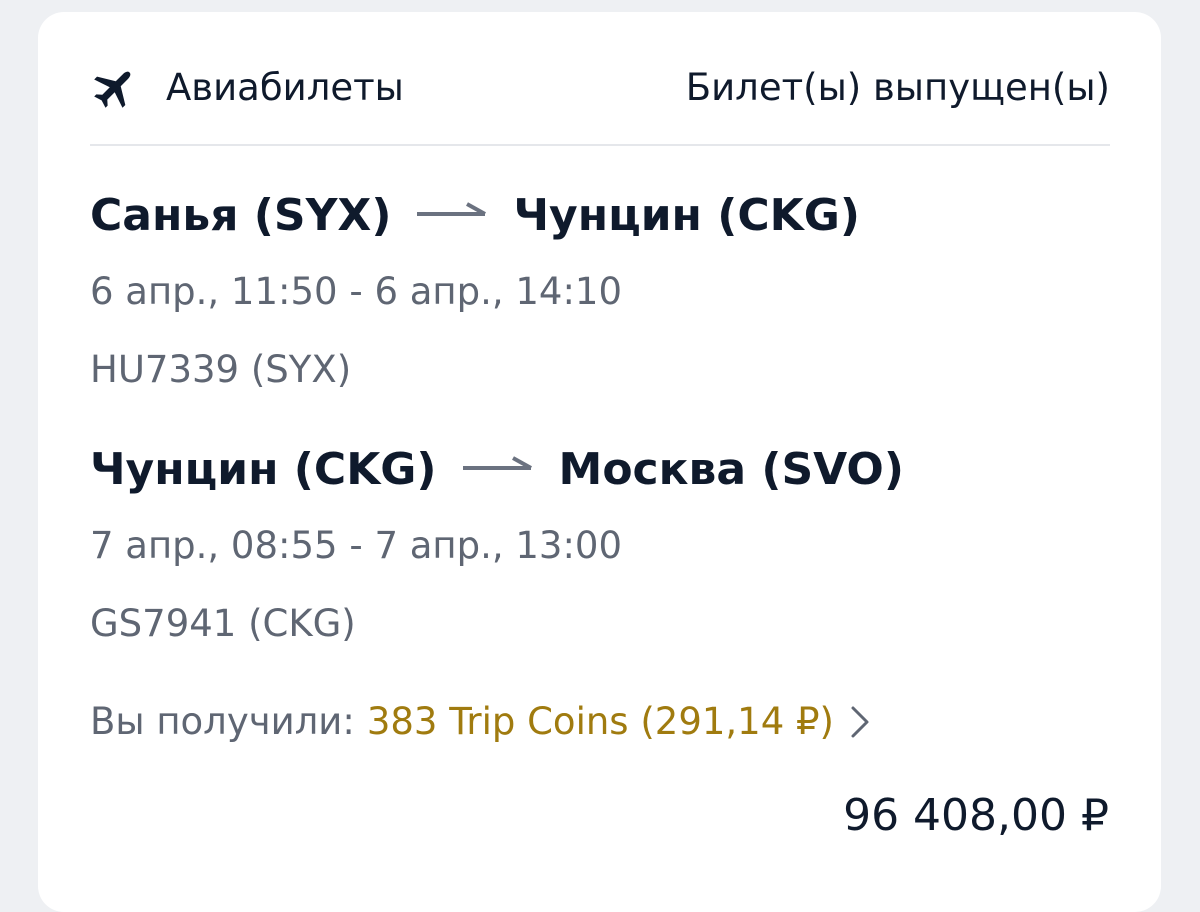  What do you see at coordinates (221, 369) in the screenshot?
I see `flight-number: HU7339 (SYX)` at bounding box center [221, 369].